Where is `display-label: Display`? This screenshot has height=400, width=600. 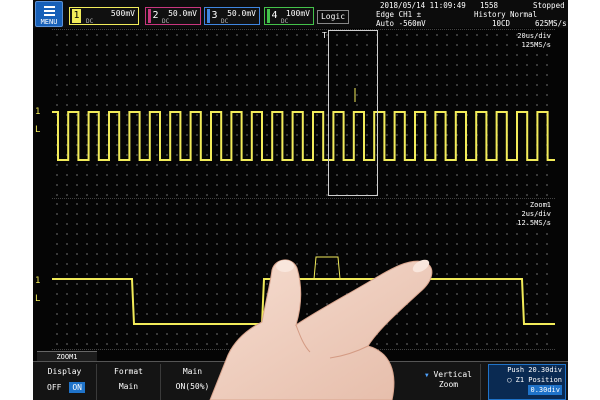 display-label: Display is located at coordinates (64, 371).